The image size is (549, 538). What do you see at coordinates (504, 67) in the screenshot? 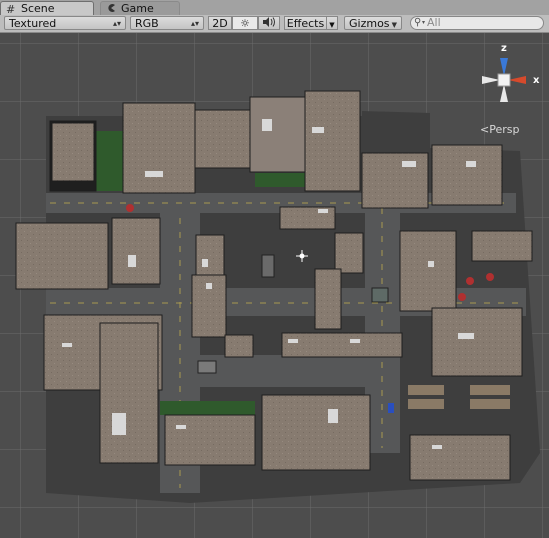
I see `gizmo-z-axis-cone` at bounding box center [504, 67].